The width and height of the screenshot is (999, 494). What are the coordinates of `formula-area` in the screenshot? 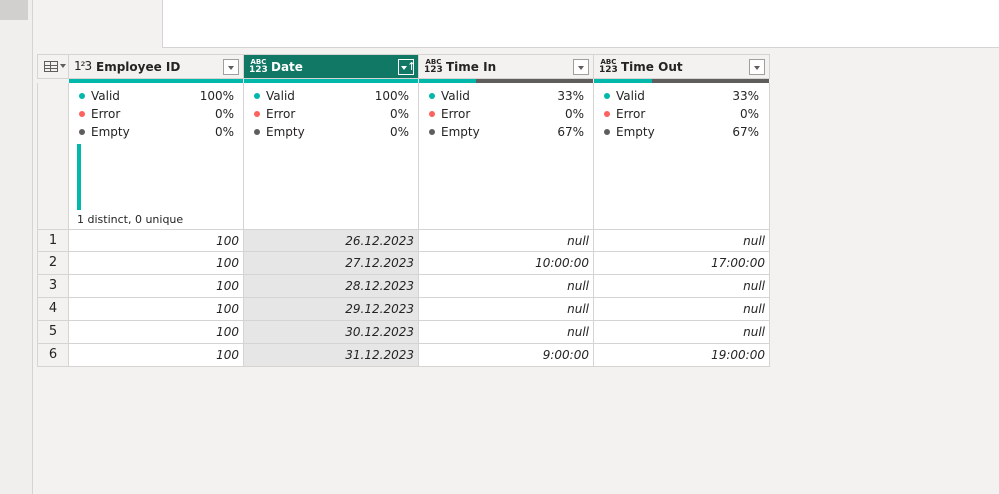 It's located at (580, 24).